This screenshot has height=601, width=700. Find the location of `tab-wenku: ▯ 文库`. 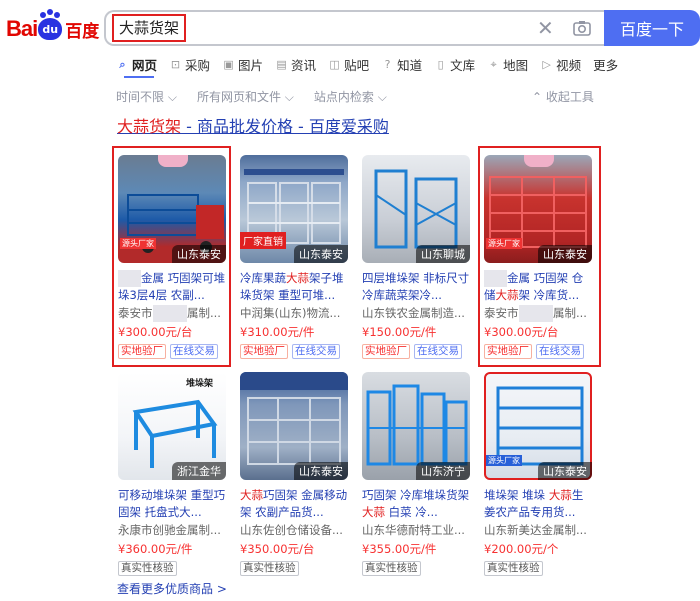

tab-wenku: ▯ 文库 is located at coordinates (455, 64).